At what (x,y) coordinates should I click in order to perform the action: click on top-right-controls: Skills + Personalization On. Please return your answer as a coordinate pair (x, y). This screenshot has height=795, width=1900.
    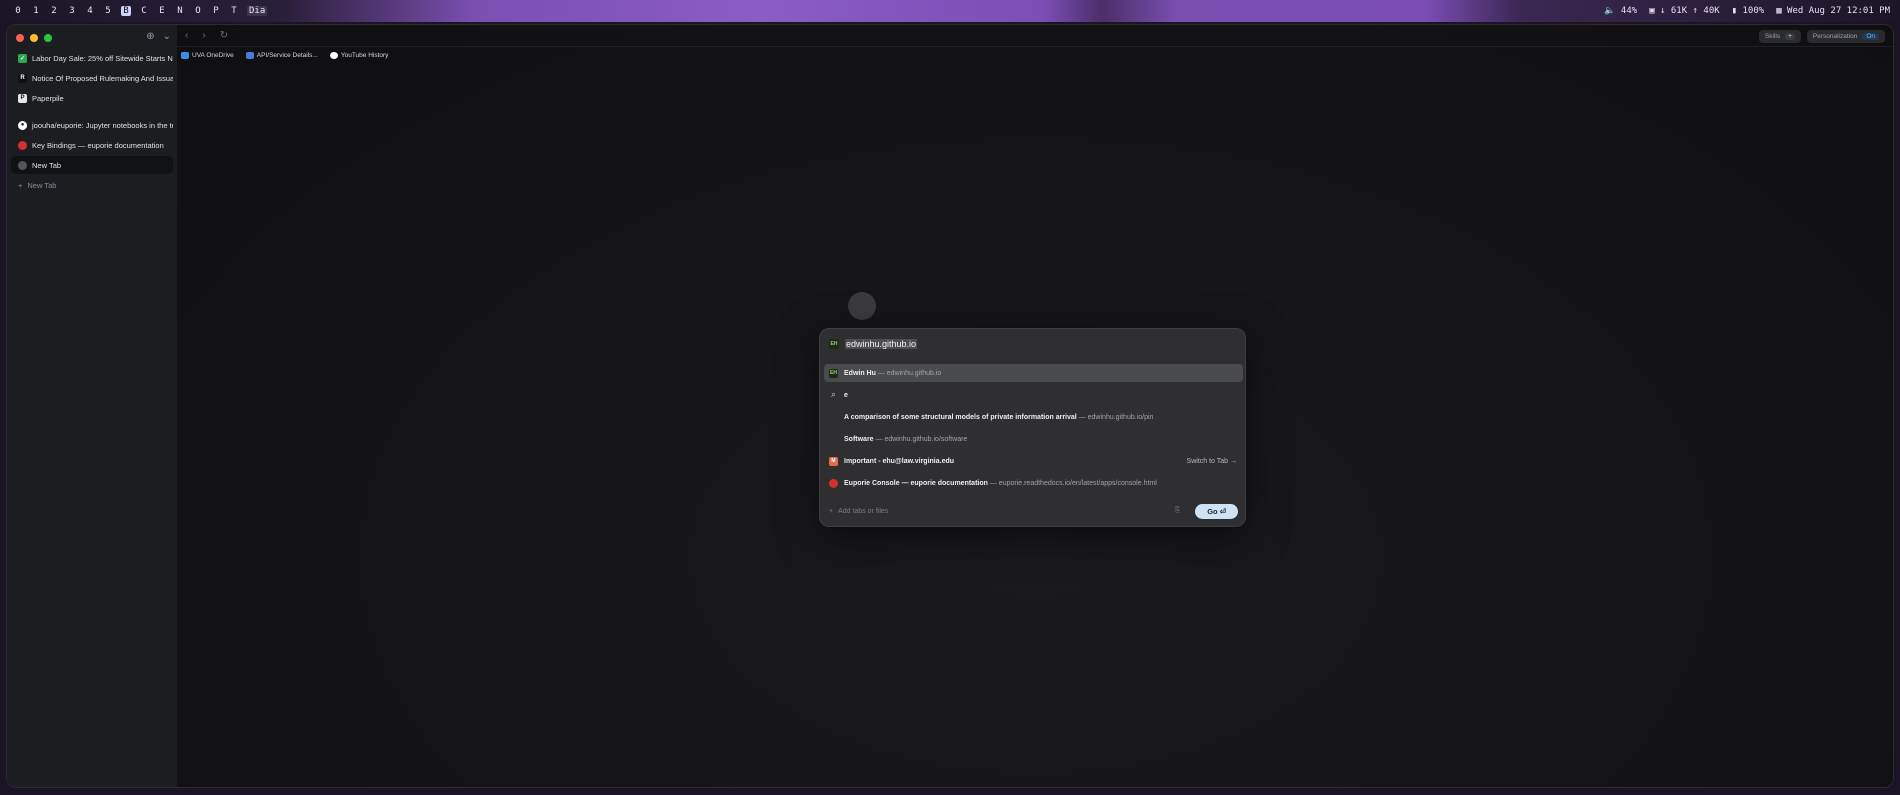
    Looking at the image, I should click on (1821, 36).